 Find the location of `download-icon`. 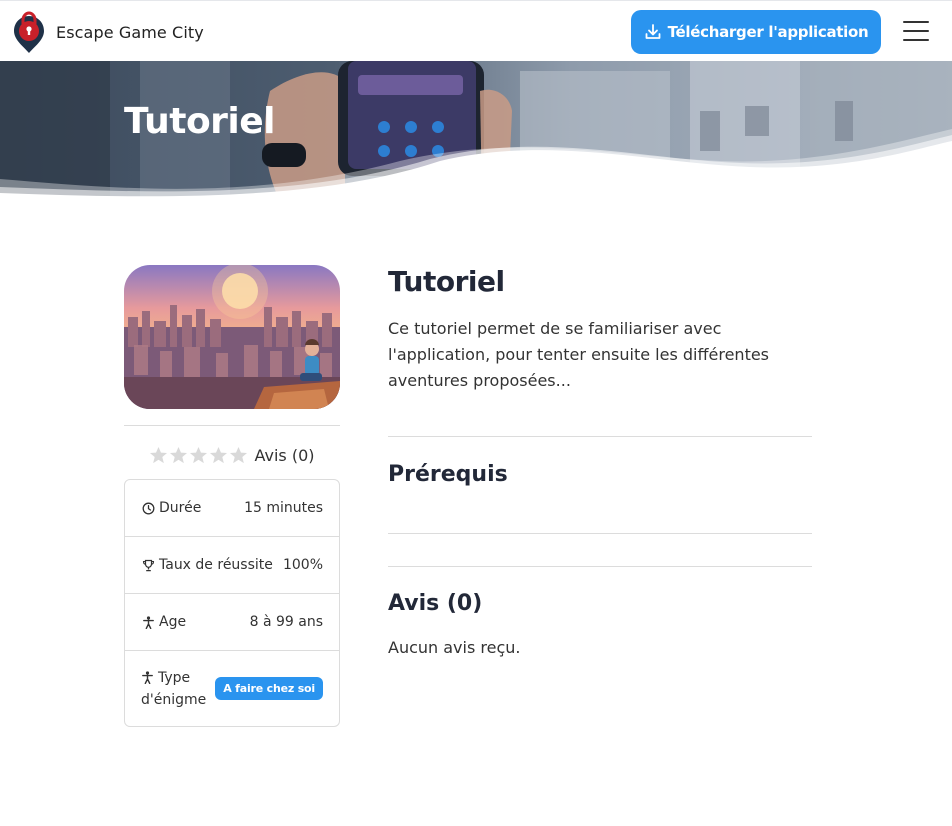

download-icon is located at coordinates (653, 31).